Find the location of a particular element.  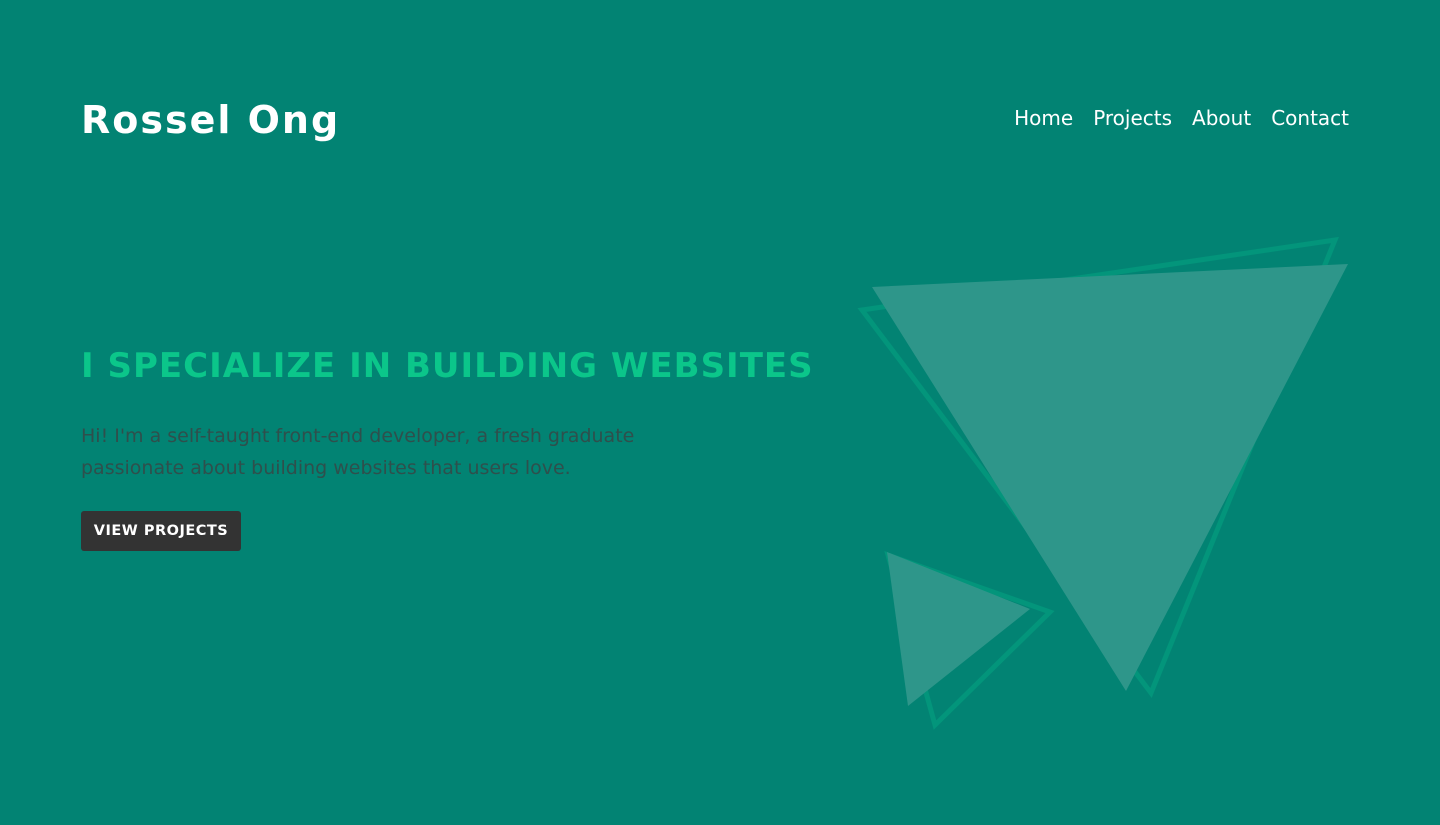

small-triangle-shape is located at coordinates (958, 629).